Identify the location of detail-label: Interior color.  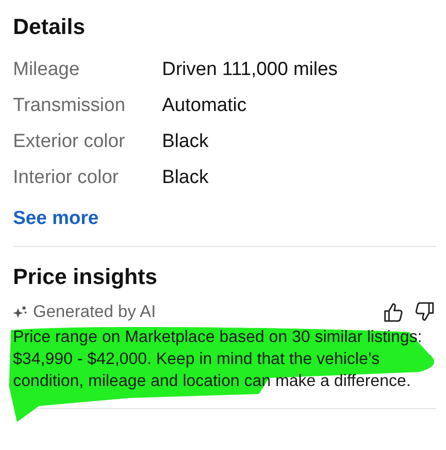
(66, 178).